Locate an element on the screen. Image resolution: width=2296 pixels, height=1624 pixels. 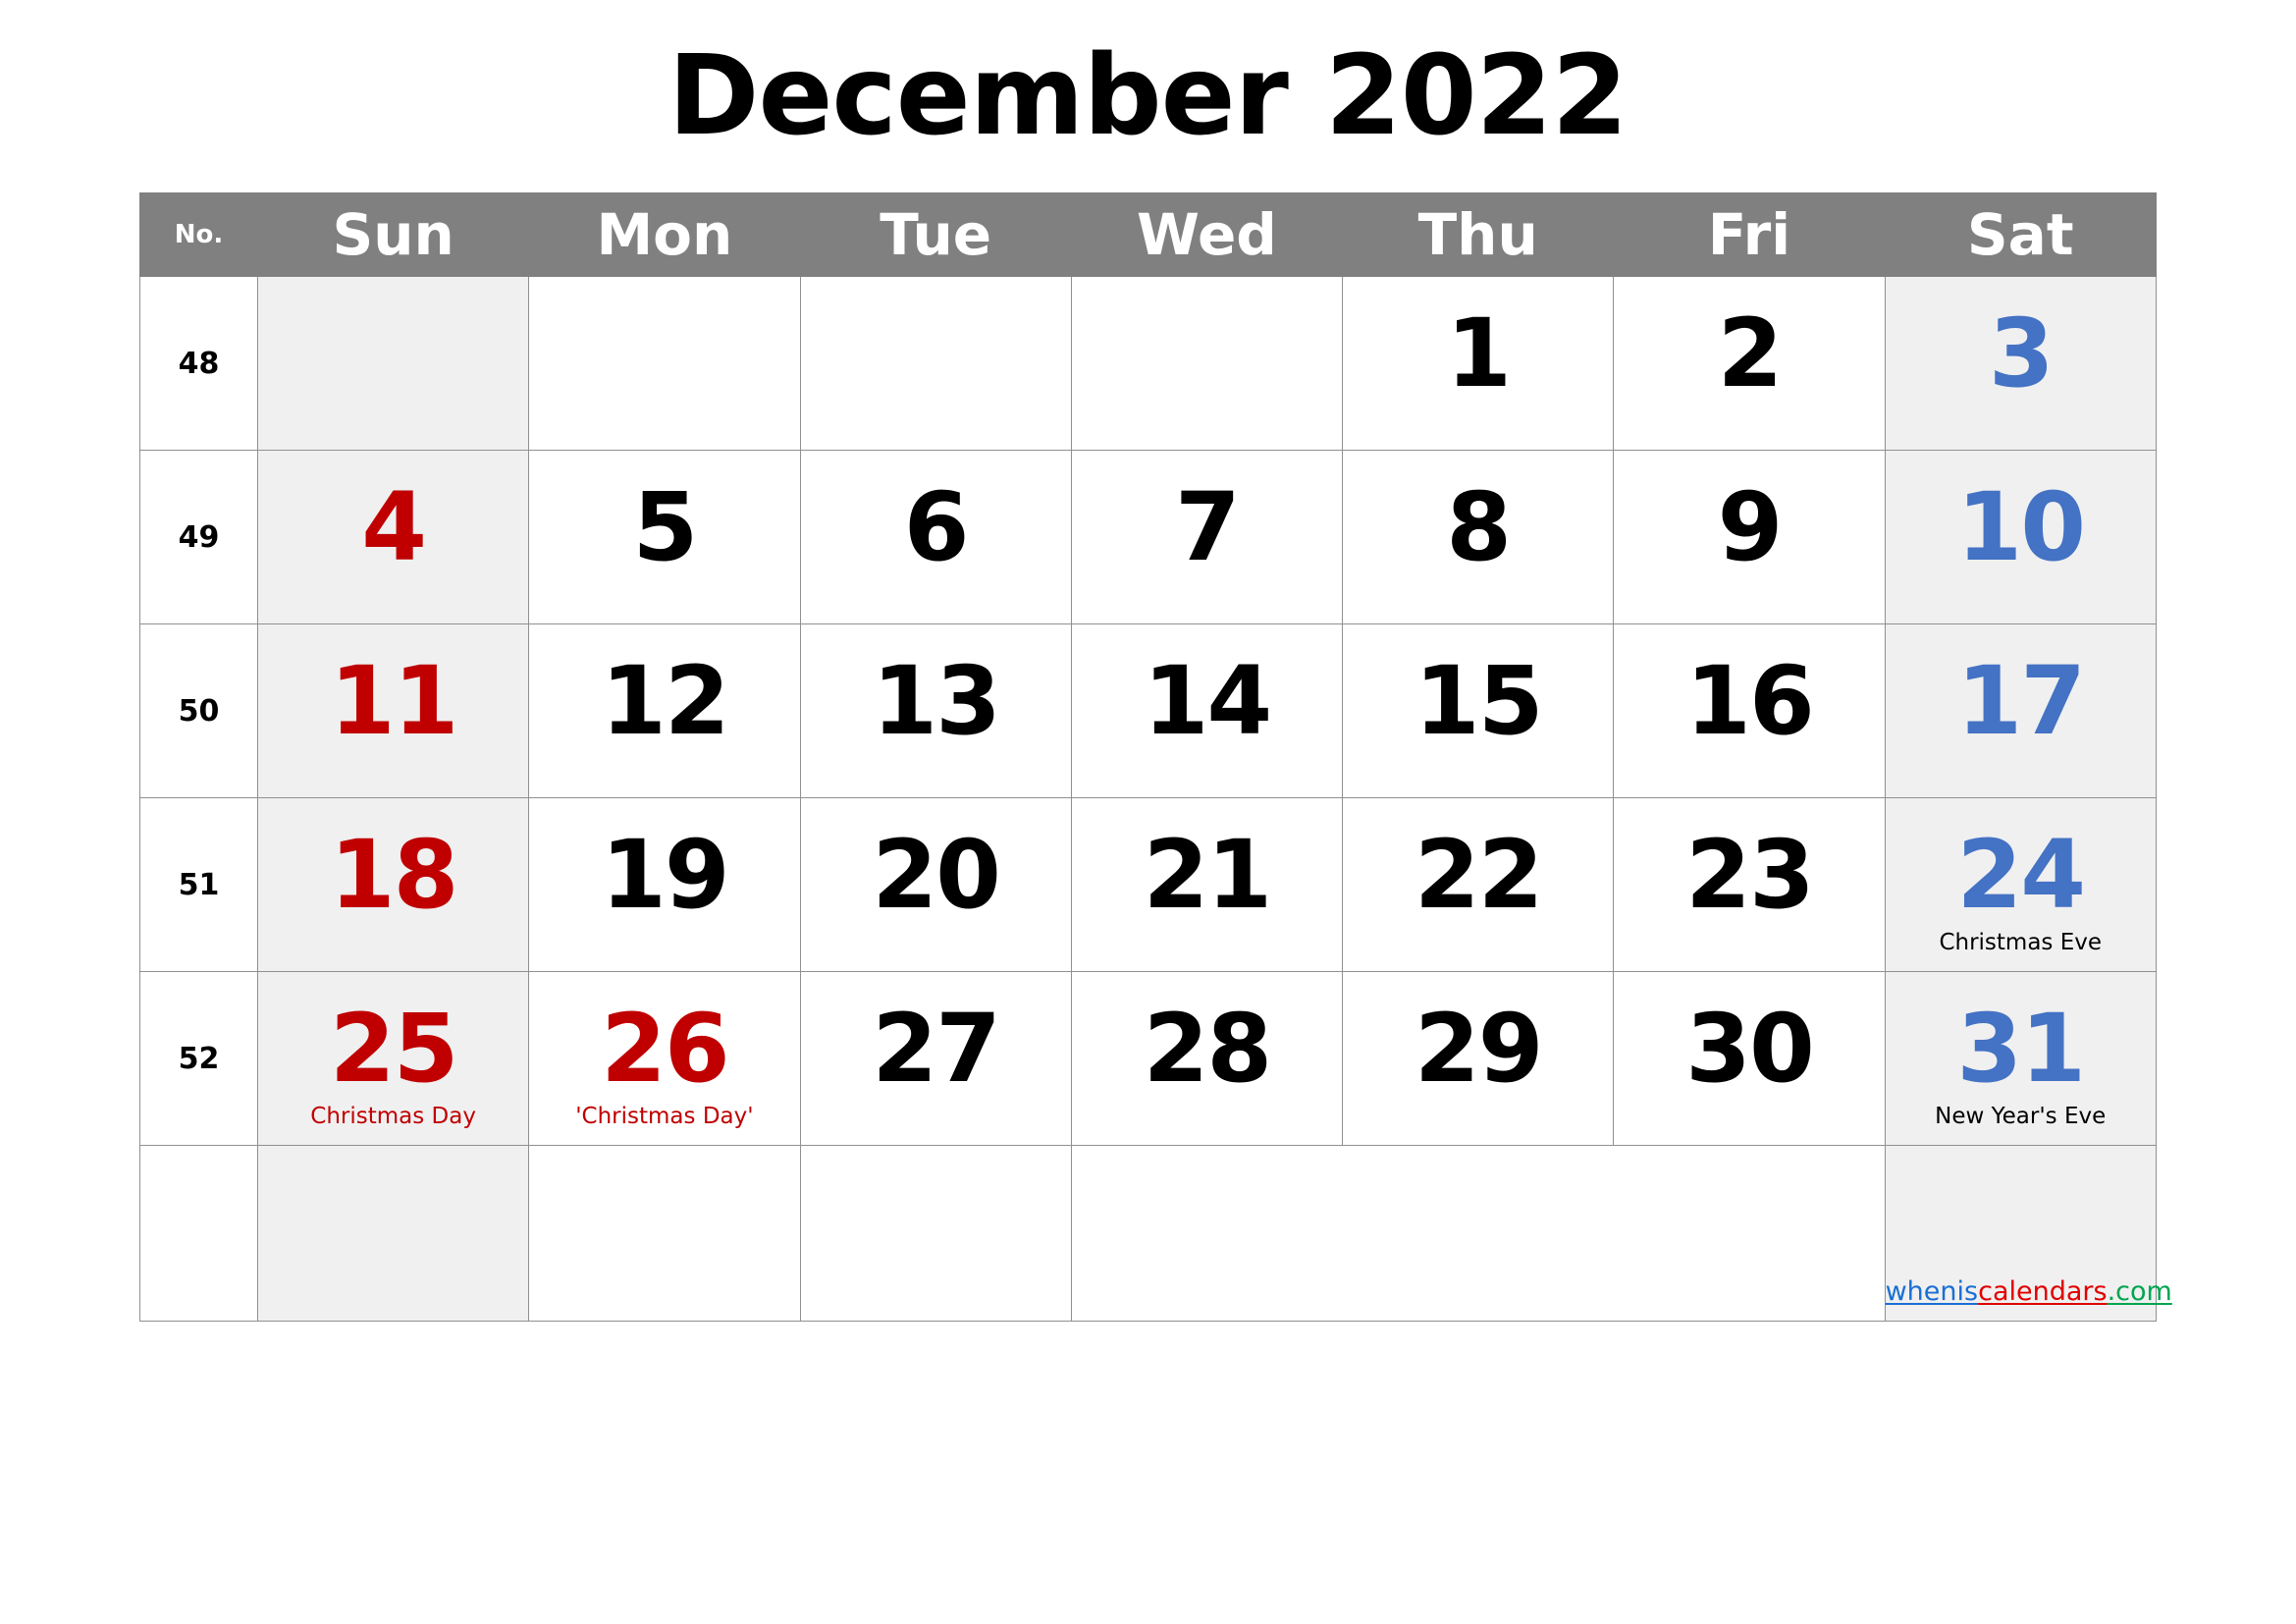
day-cell: 26 'Christmas Day' is located at coordinates (664, 1058).